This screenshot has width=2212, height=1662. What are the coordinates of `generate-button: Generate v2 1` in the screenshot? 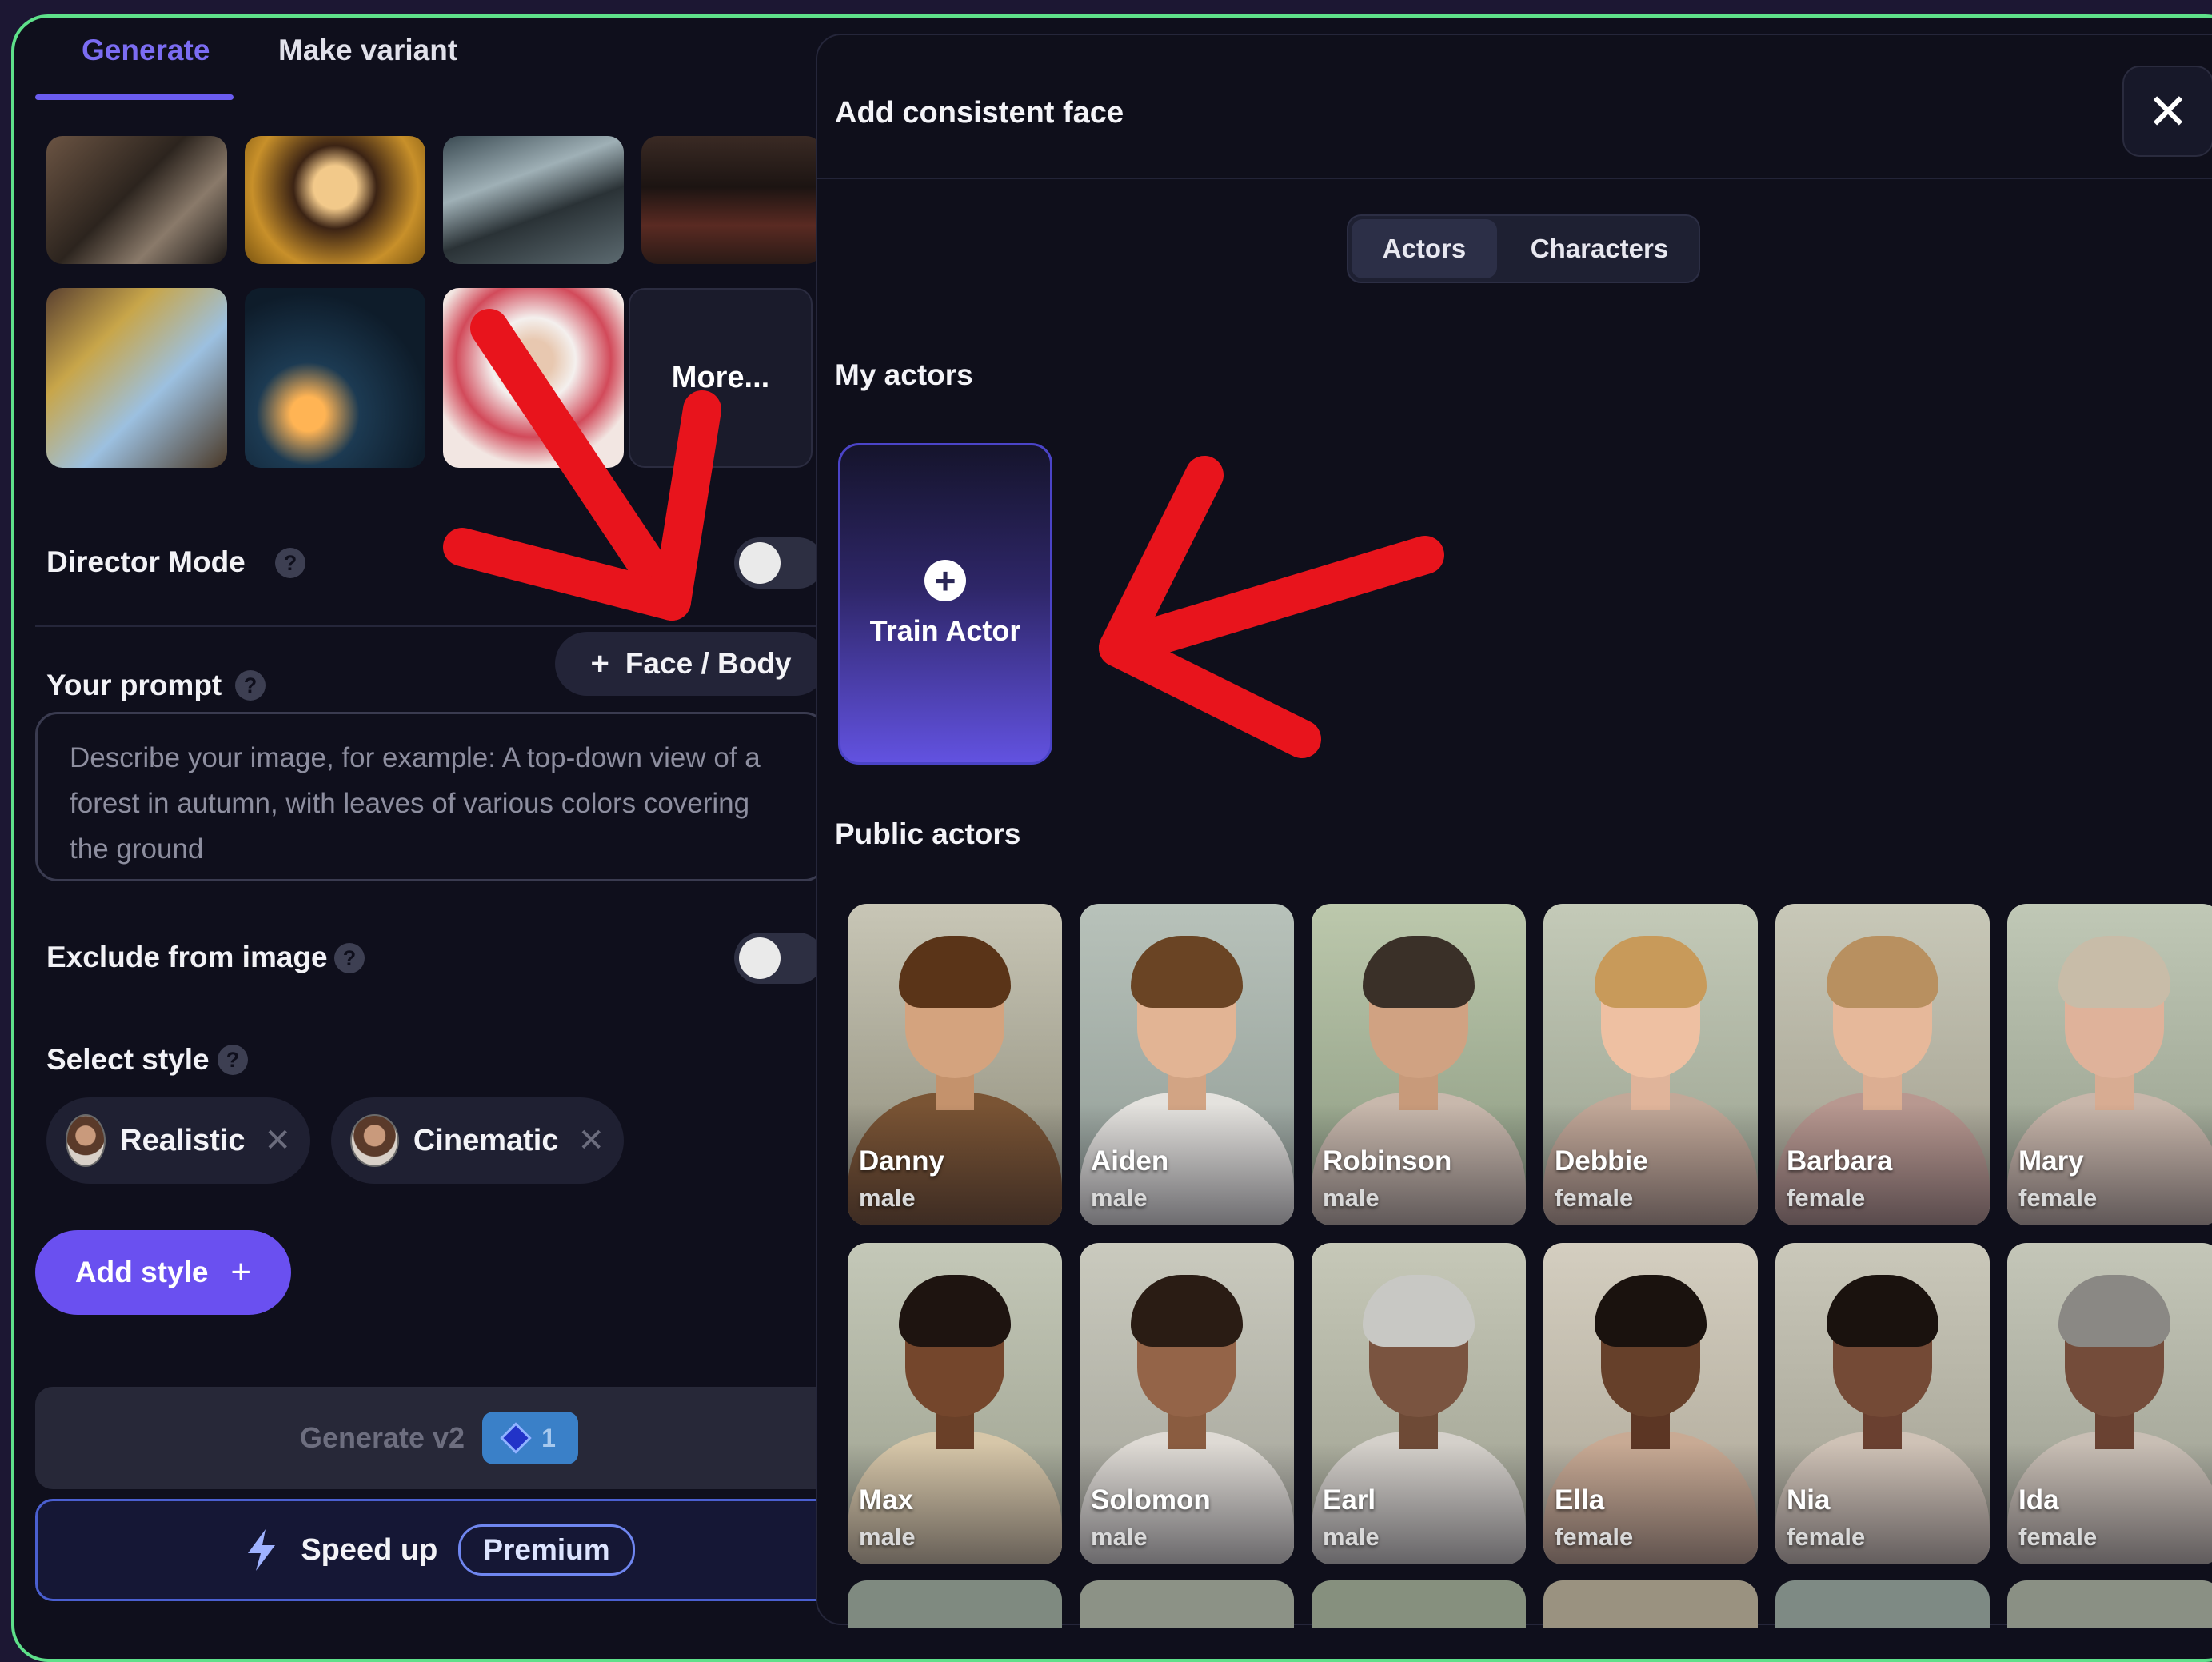 It's located at (439, 1438).